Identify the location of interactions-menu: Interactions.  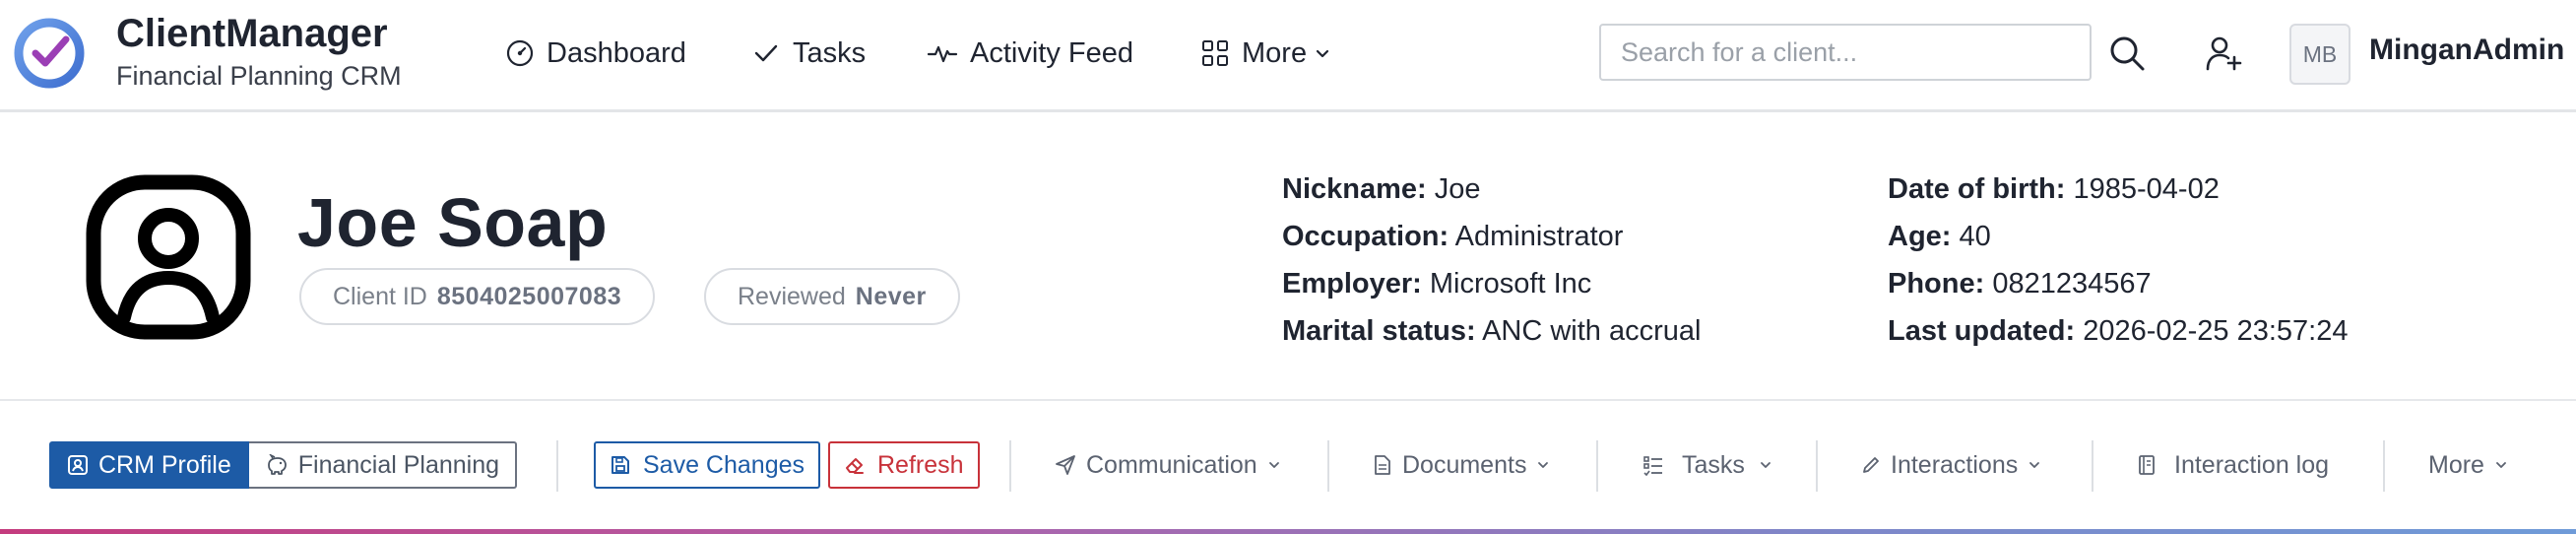
(1951, 465).